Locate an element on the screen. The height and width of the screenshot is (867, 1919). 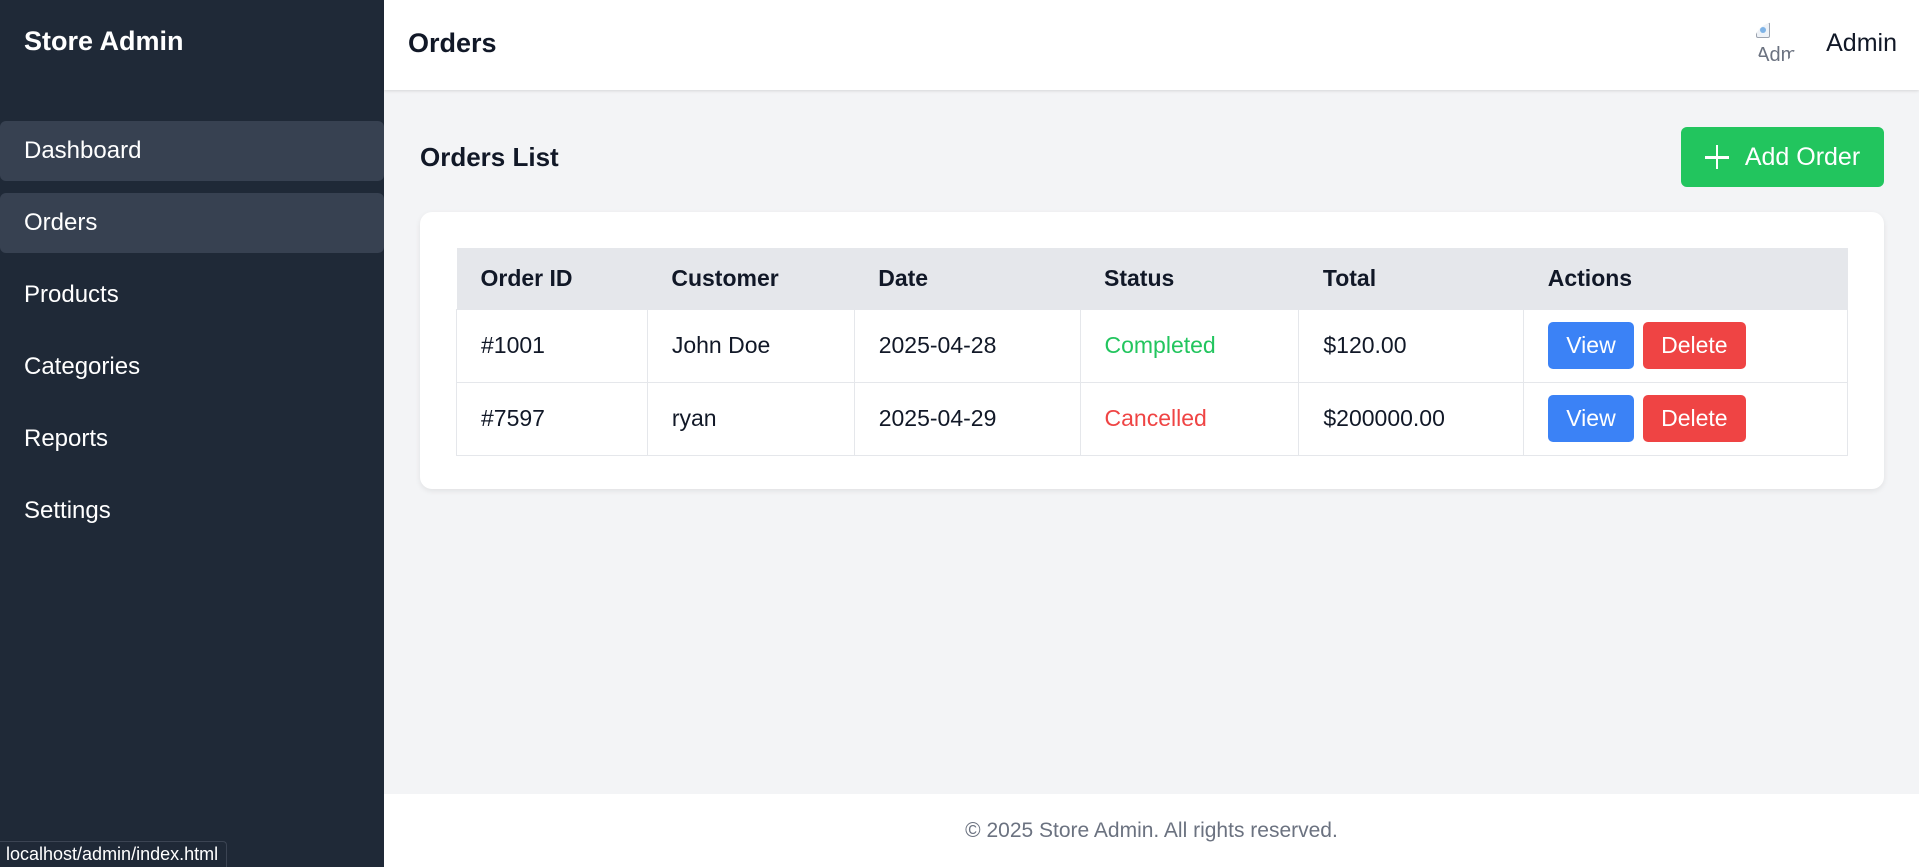
sidebar-item-orders: Orders is located at coordinates (192, 223).